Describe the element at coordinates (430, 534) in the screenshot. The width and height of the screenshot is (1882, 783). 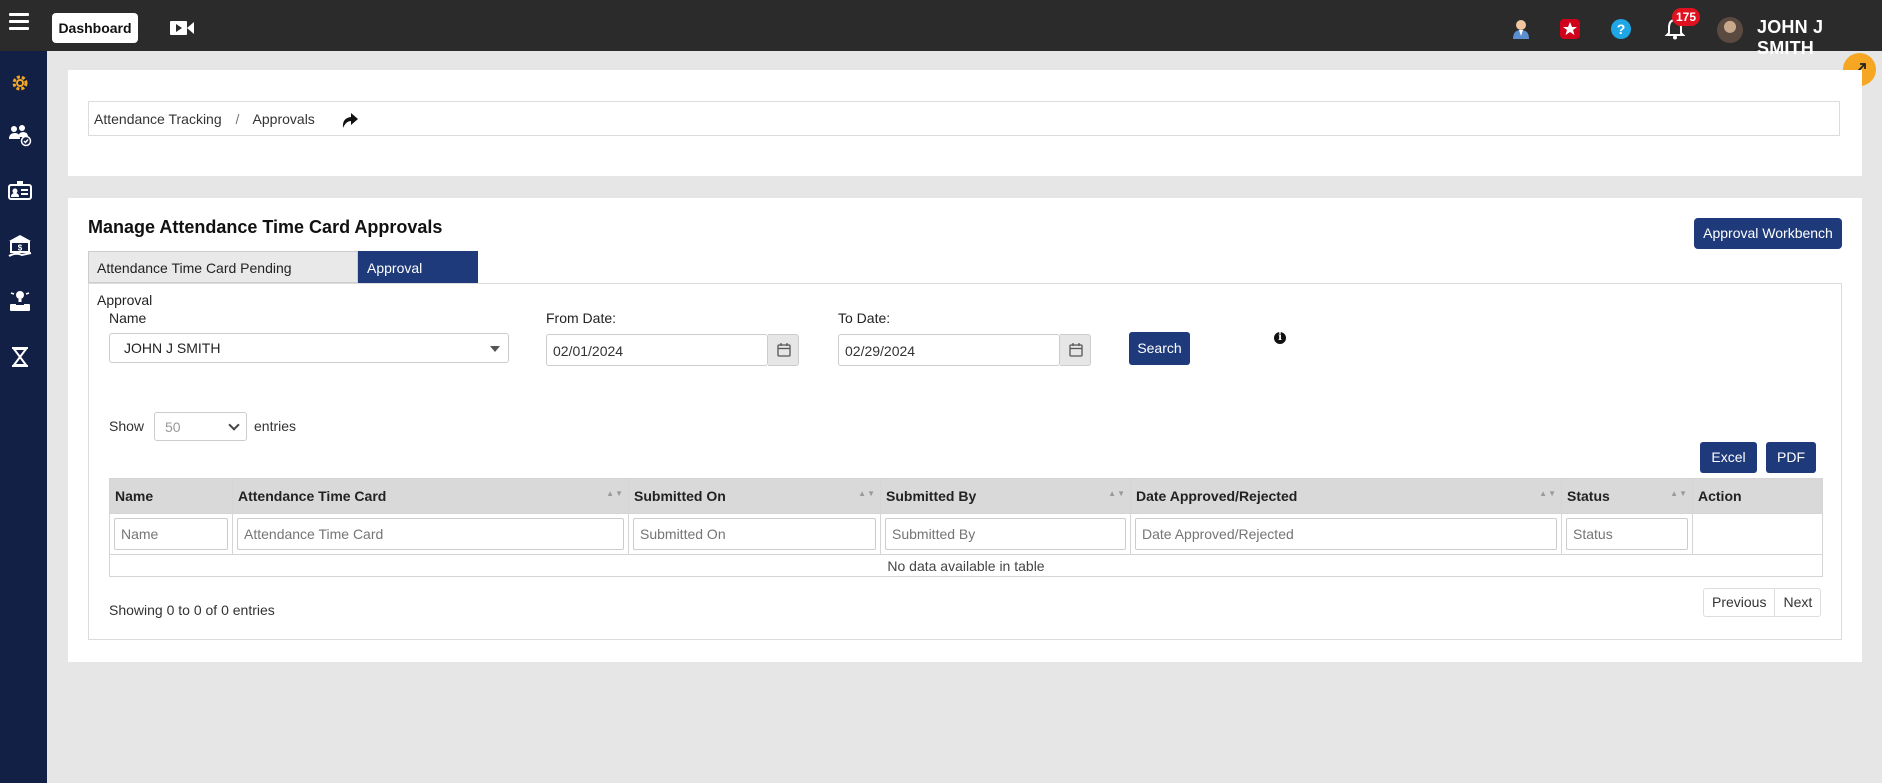
I see `attendance-time-card-filter-input` at that location.